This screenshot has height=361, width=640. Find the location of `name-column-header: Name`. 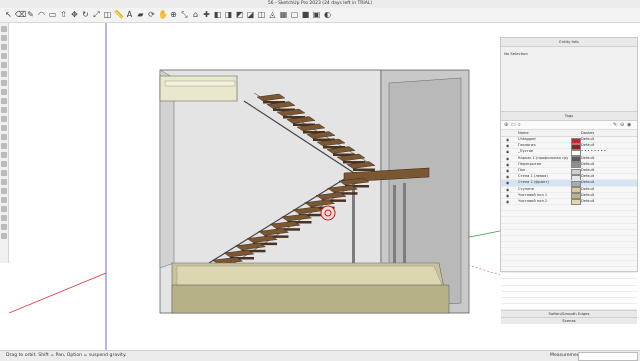

name-column-header: Name is located at coordinates (523, 133).